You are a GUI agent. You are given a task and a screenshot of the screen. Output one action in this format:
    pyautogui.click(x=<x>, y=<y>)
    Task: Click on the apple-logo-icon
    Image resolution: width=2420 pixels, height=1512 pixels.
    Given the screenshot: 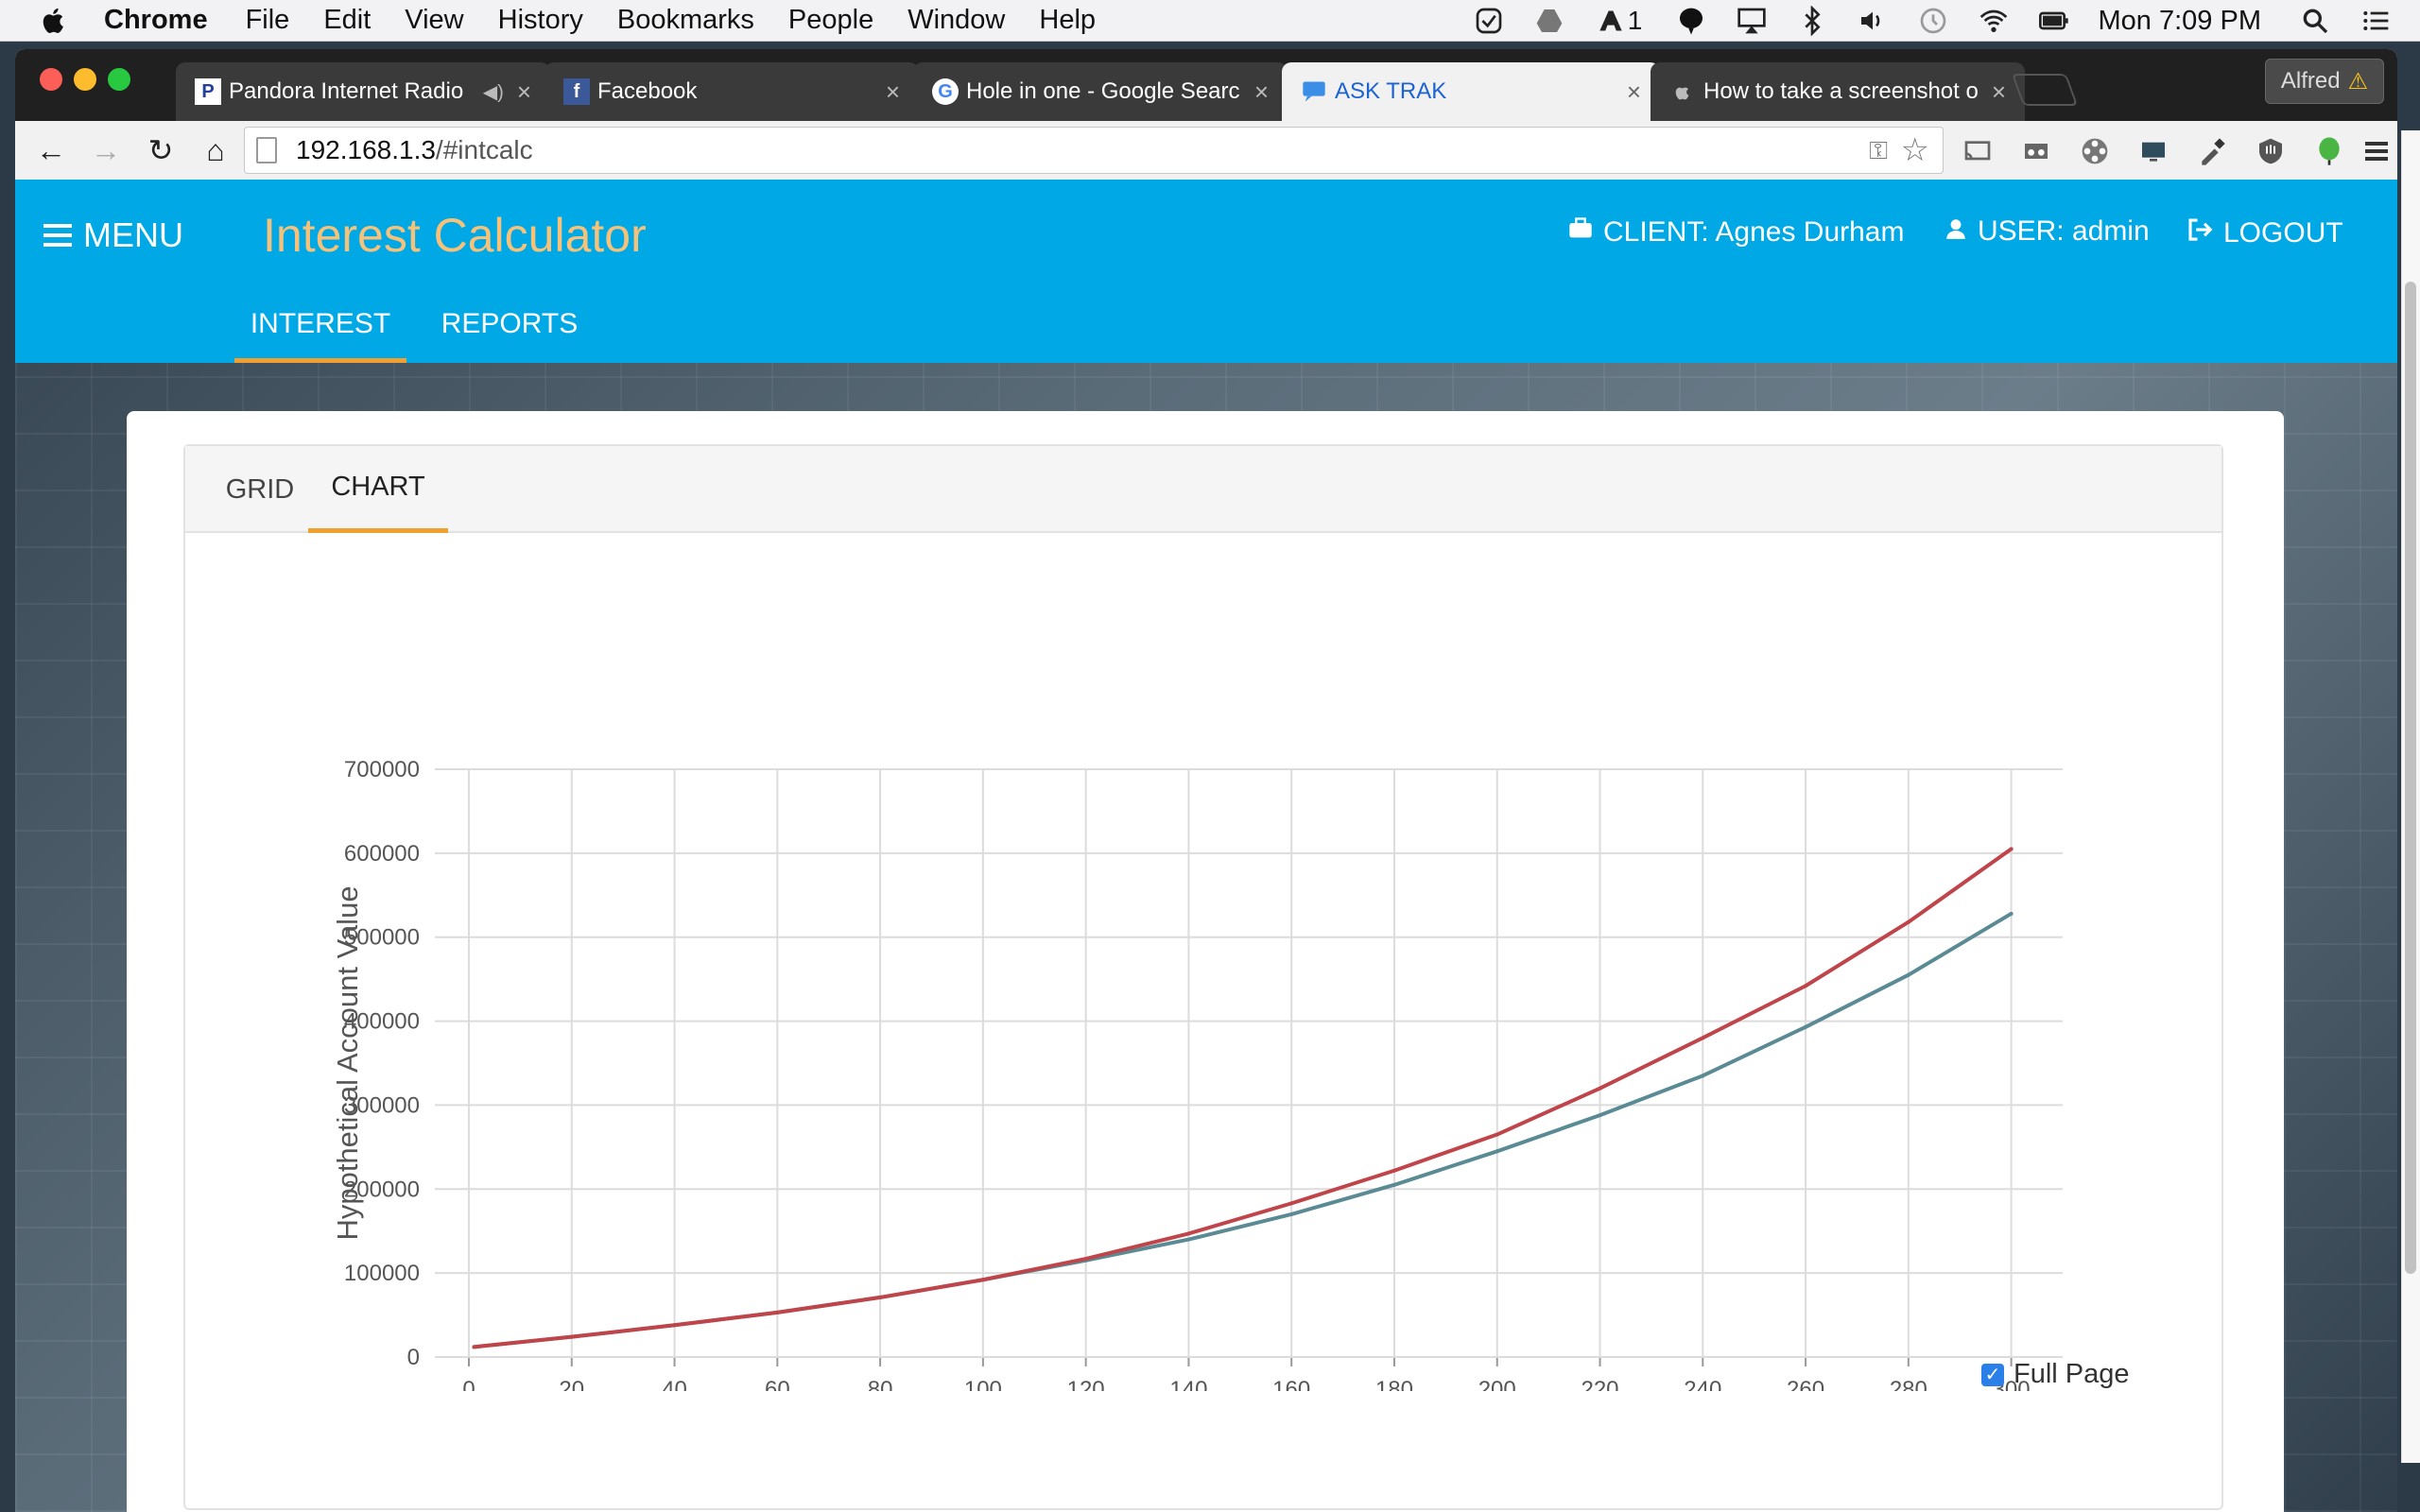 What is the action you would take?
    pyautogui.click(x=54, y=21)
    